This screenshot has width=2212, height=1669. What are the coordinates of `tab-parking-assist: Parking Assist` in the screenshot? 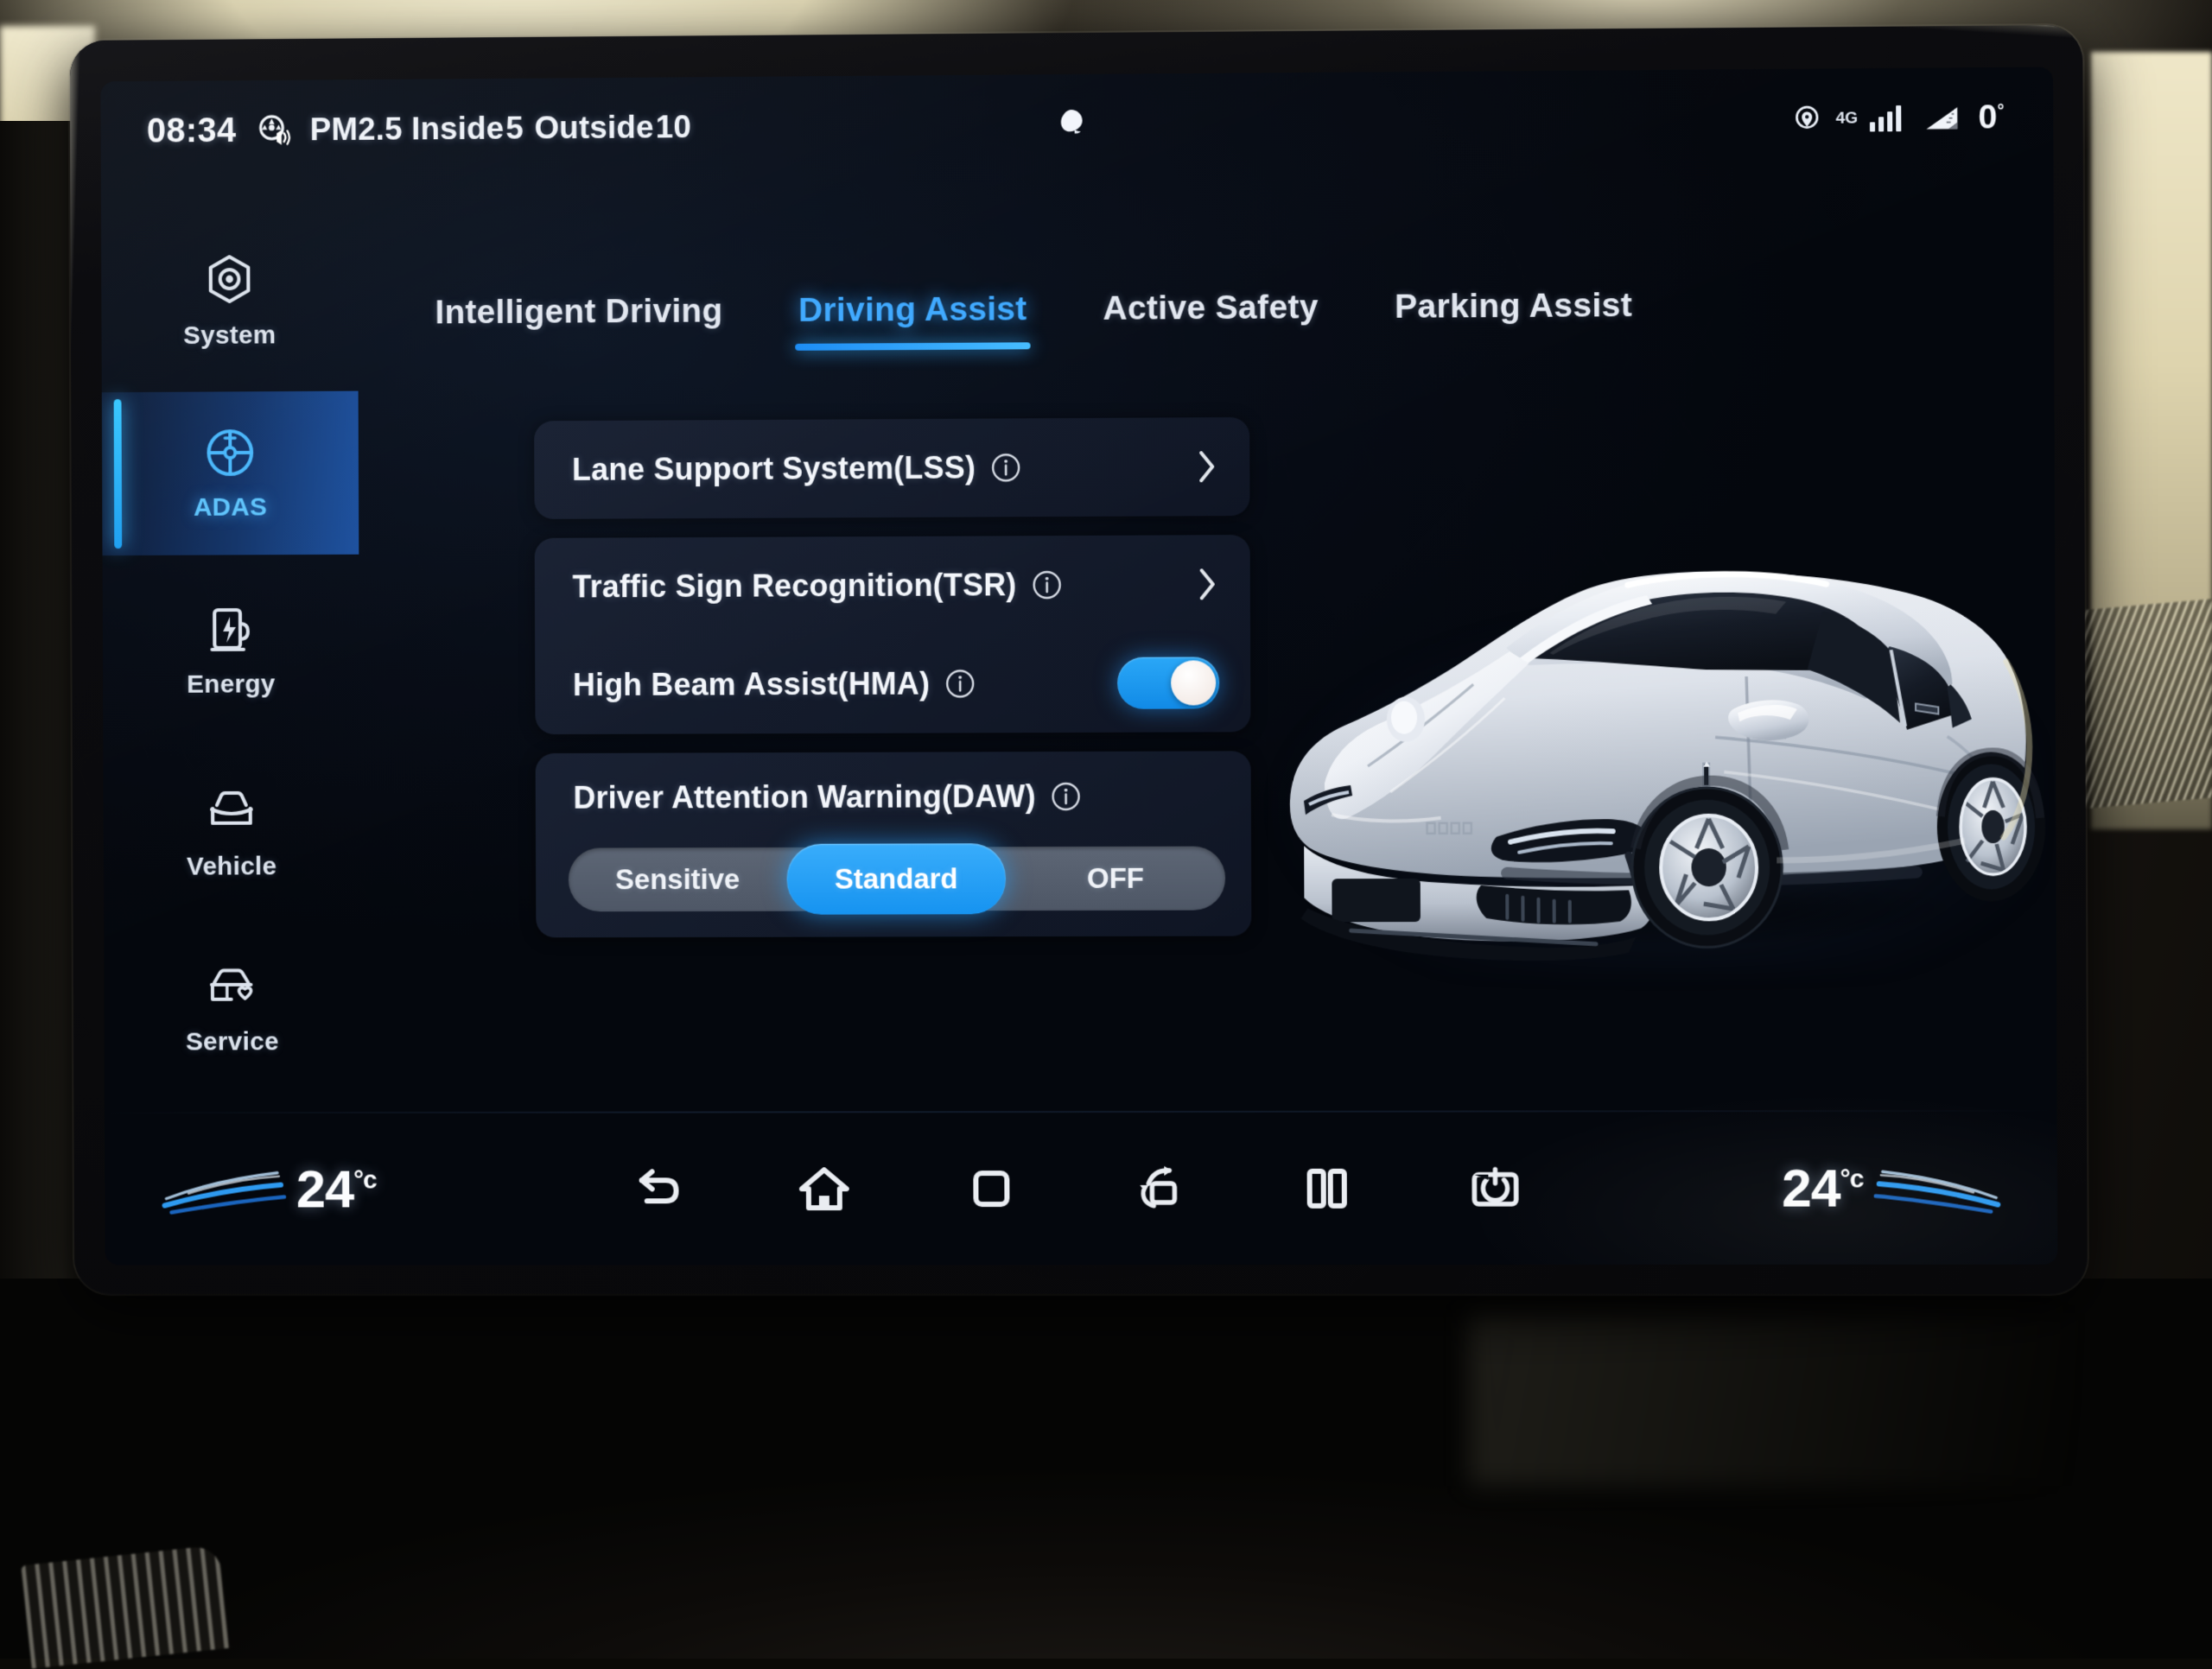 It's located at (1514, 317).